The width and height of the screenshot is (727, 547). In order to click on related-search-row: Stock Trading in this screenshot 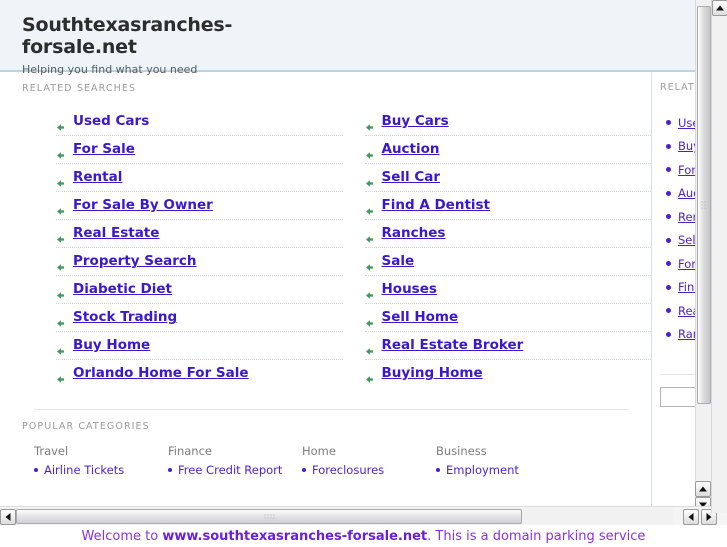, I will do `click(199, 318)`.